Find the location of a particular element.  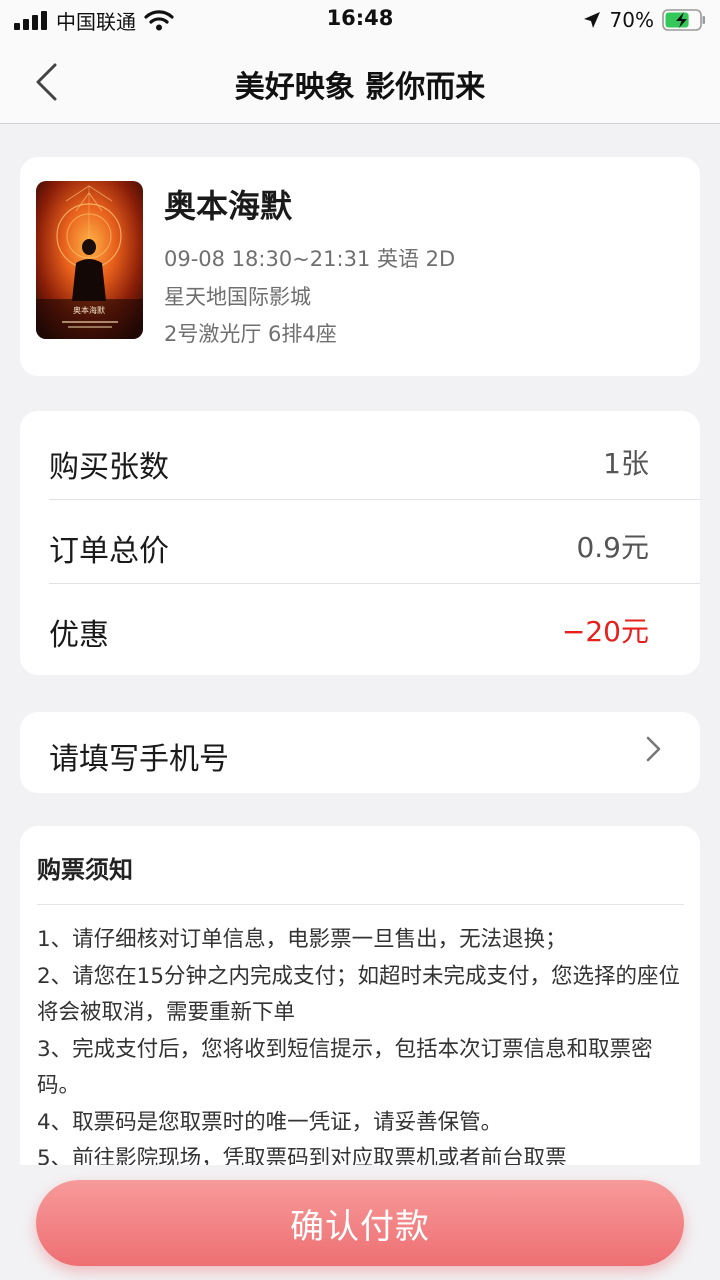

total-value: 0.9元 is located at coordinates (612, 547).